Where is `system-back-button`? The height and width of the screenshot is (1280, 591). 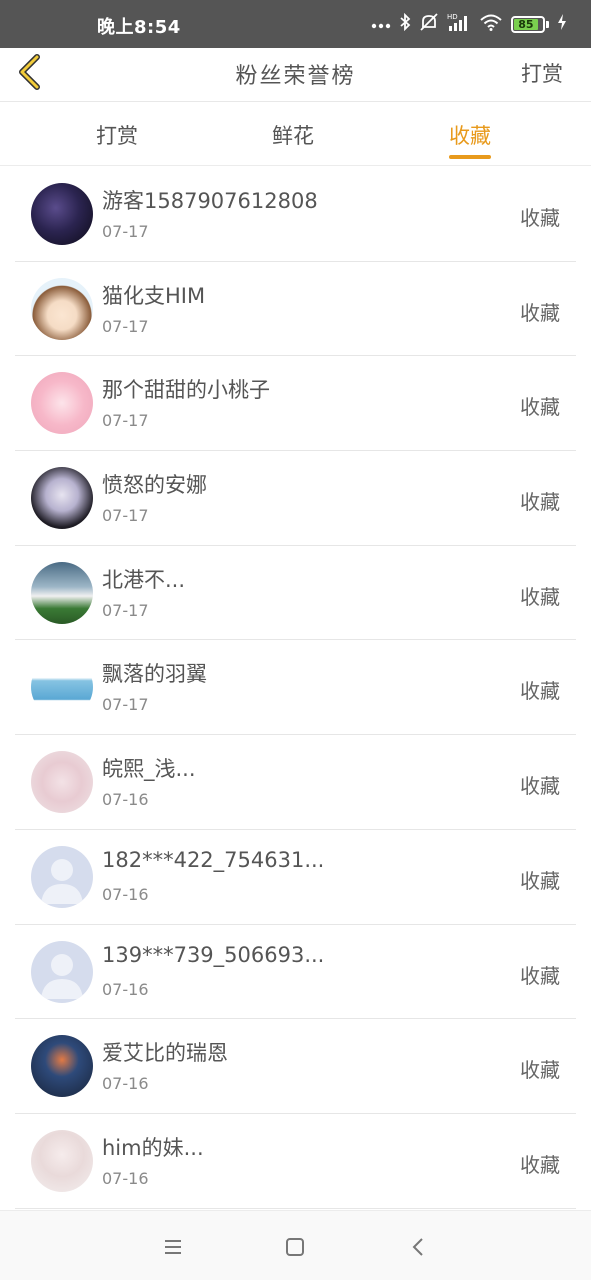 system-back-button is located at coordinates (418, 1247).